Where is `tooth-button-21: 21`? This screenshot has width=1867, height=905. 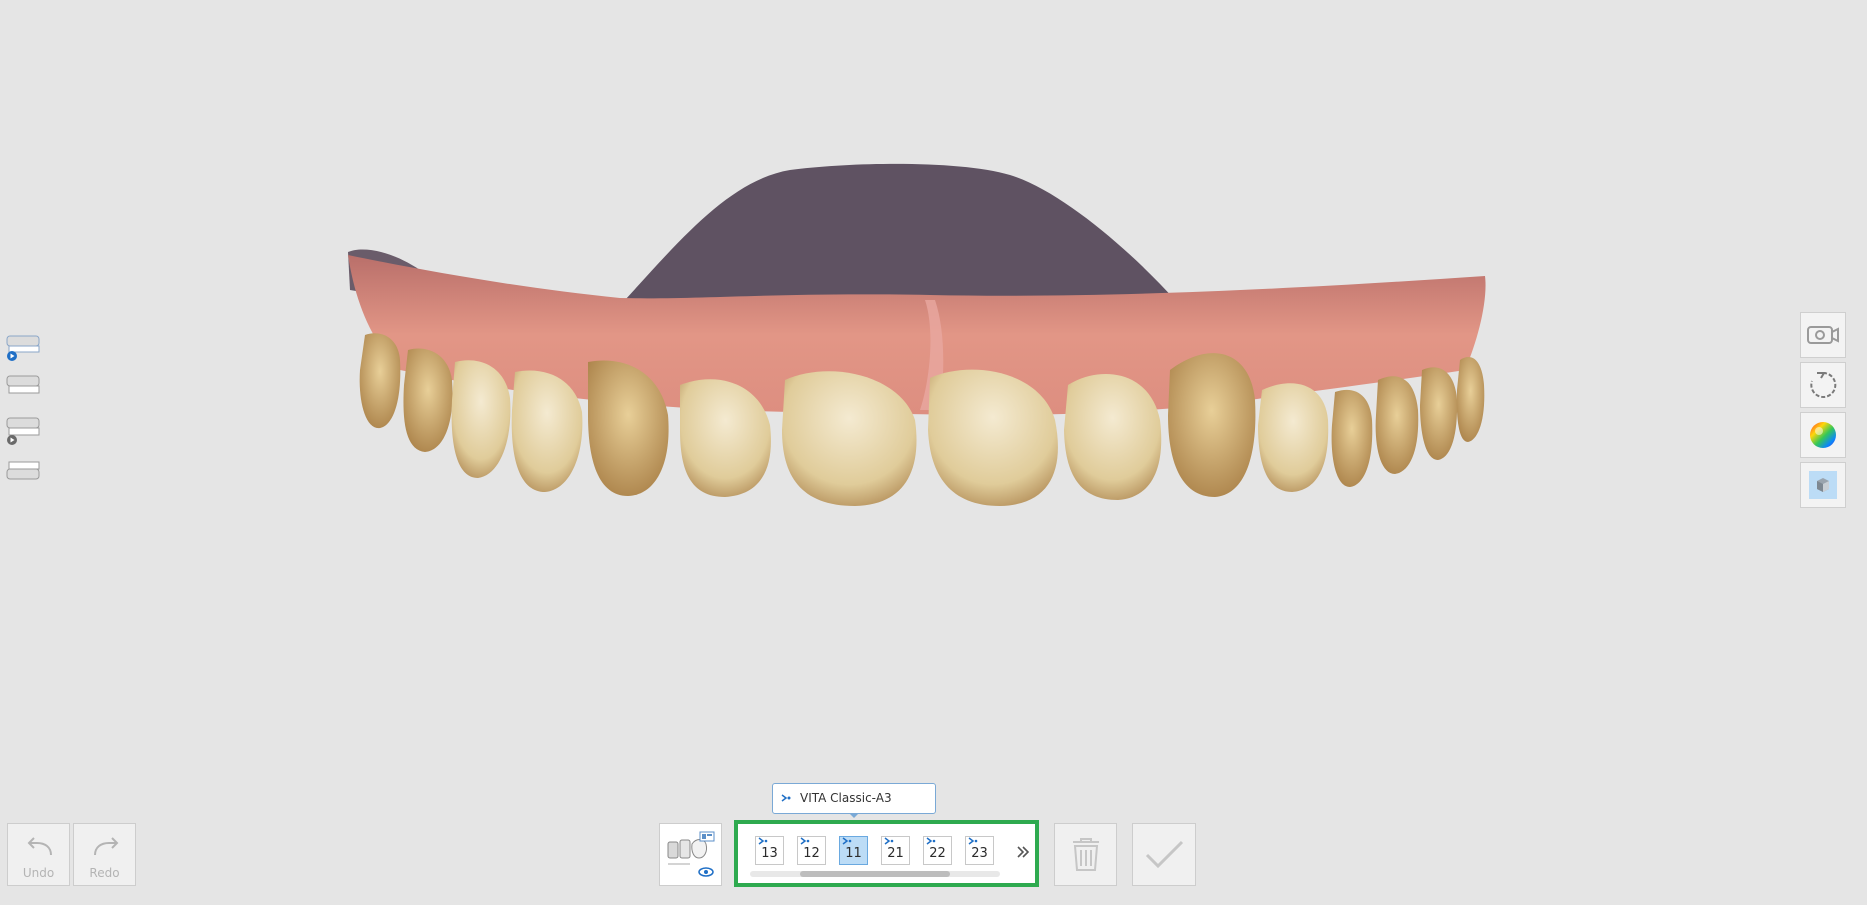
tooth-button-21: 21 is located at coordinates (895, 850).